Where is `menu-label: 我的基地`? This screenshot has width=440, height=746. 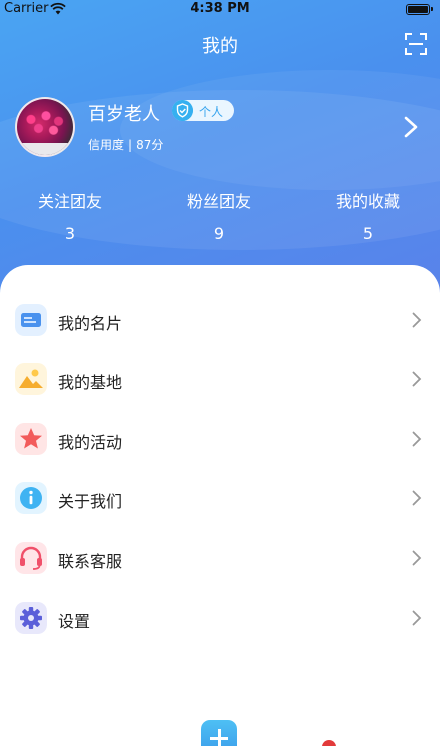 menu-label: 我的基地 is located at coordinates (90, 382).